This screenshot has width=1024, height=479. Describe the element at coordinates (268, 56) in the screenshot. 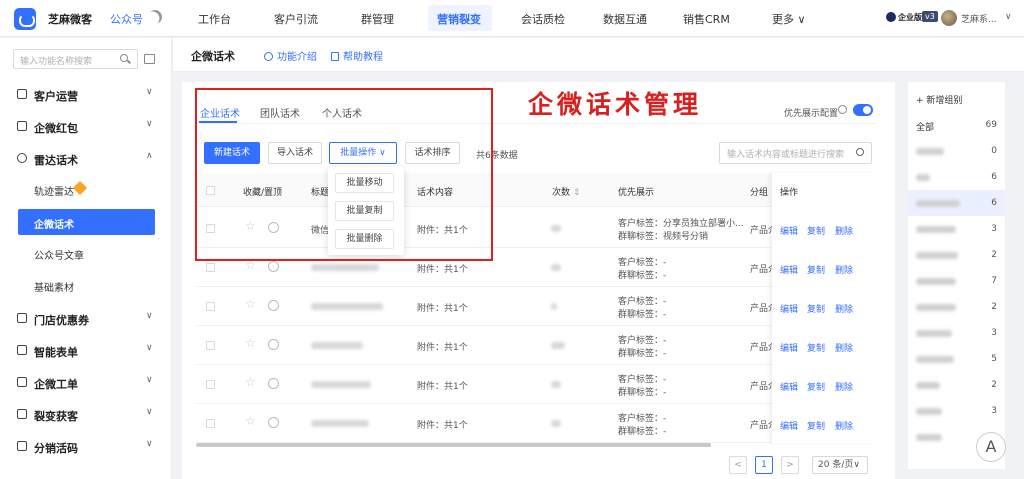

I see `info-icon` at that location.